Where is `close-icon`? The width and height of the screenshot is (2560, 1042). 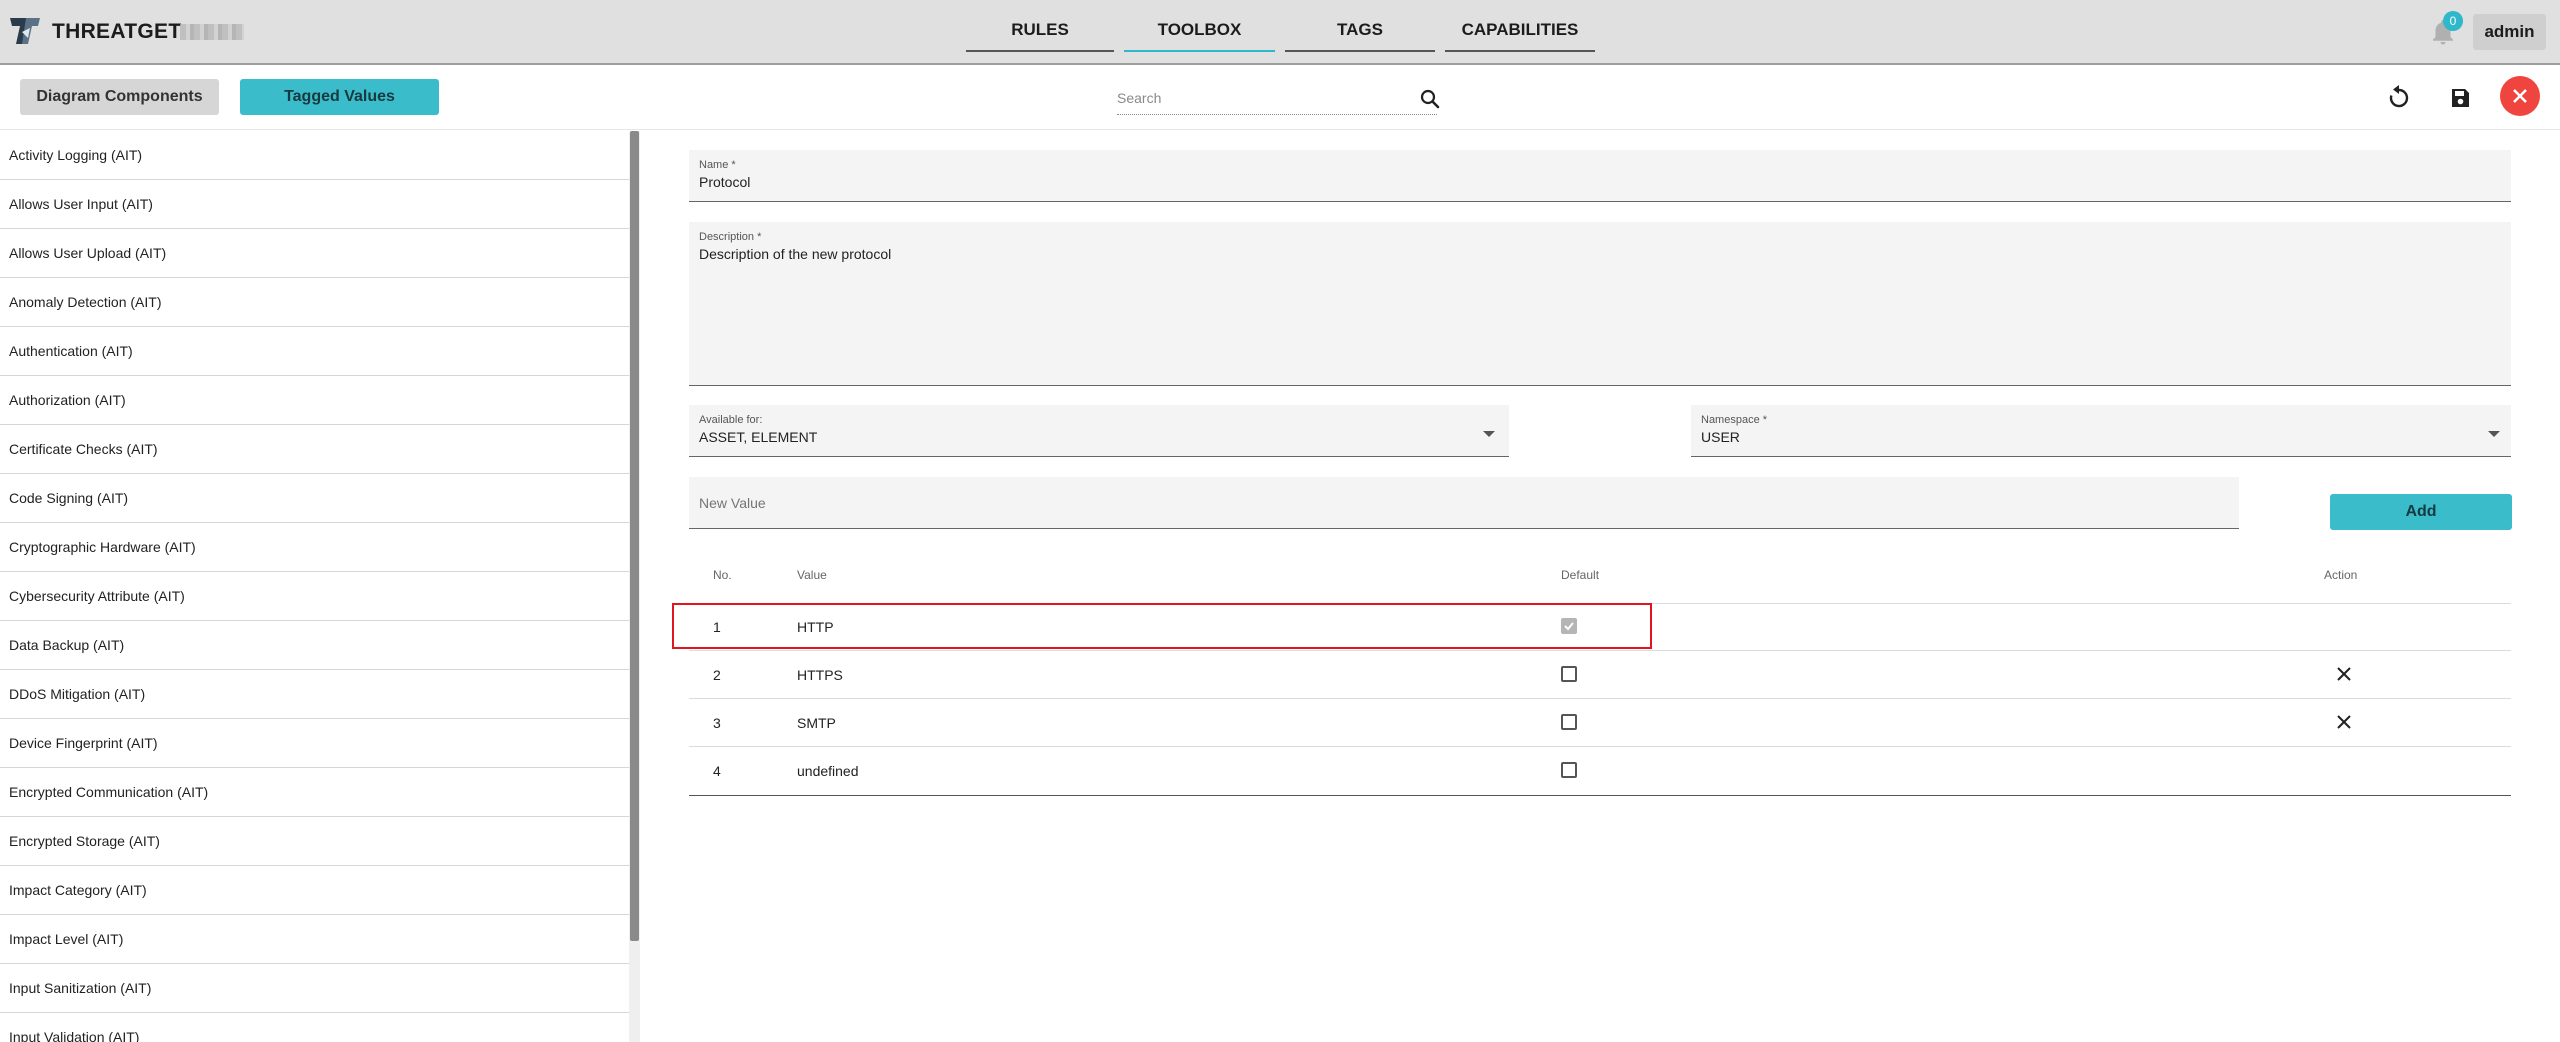
close-icon is located at coordinates (2520, 96).